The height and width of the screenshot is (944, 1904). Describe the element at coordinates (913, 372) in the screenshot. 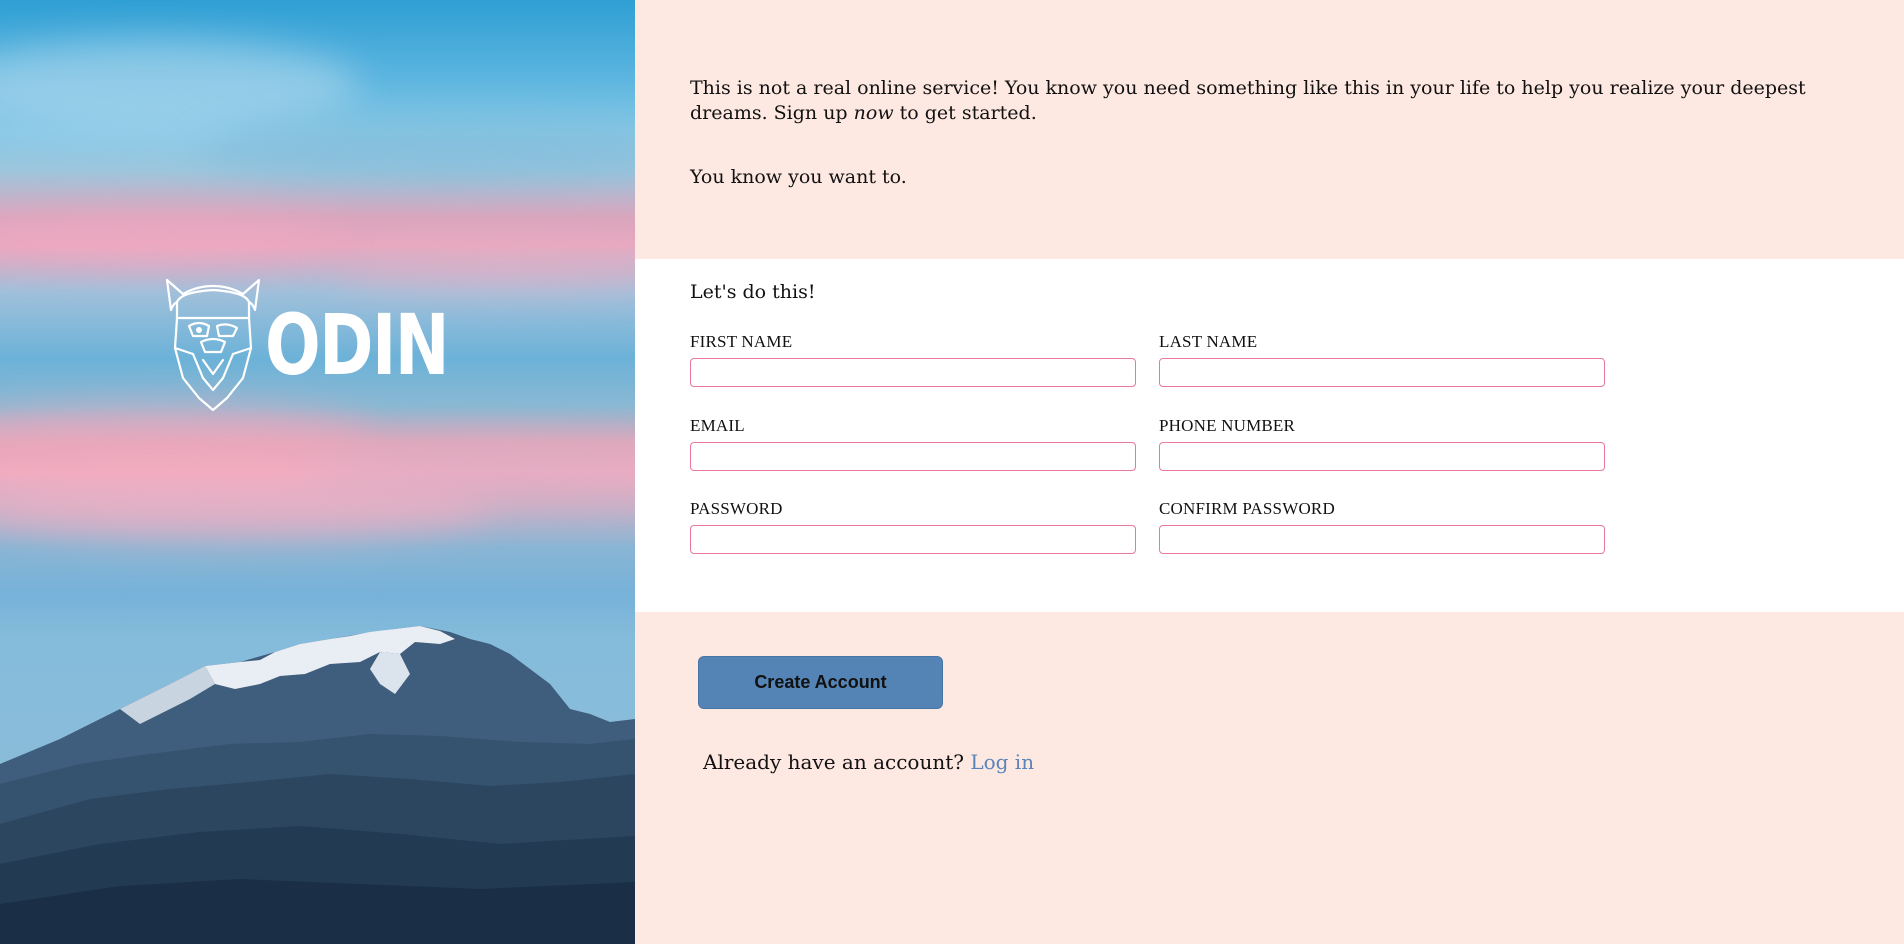

I see `first-name-input` at that location.